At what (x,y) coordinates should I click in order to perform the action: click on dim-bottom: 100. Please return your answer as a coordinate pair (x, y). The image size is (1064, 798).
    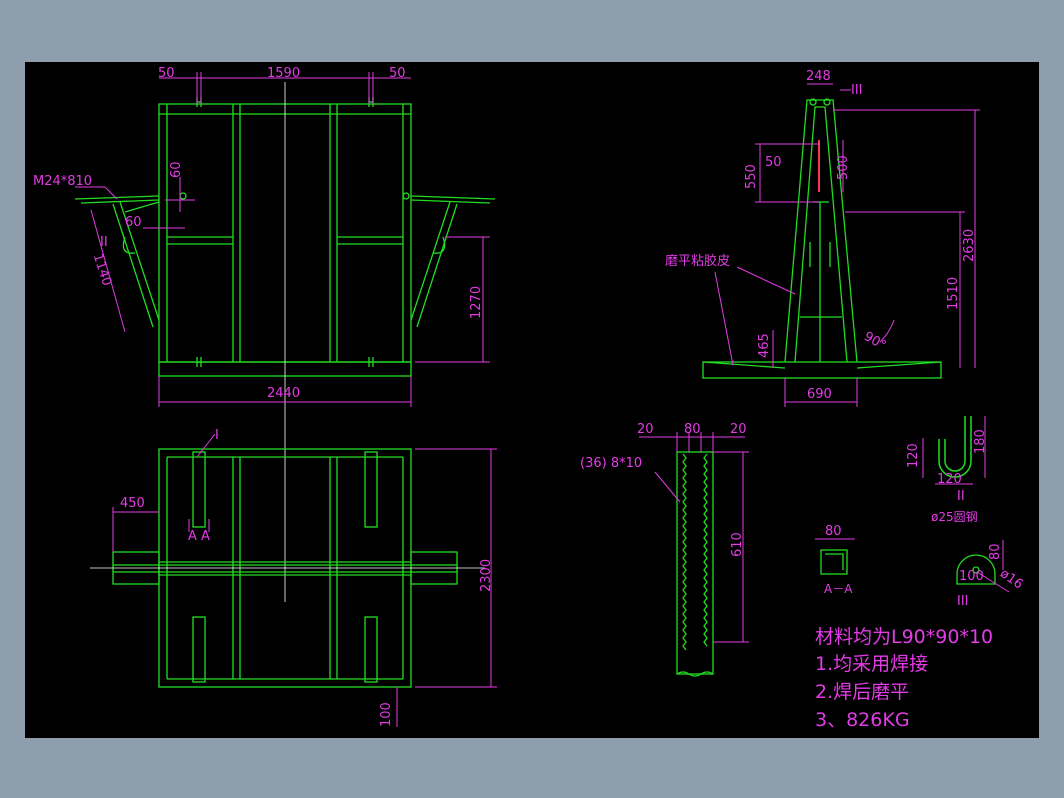
    Looking at the image, I should click on (386, 714).